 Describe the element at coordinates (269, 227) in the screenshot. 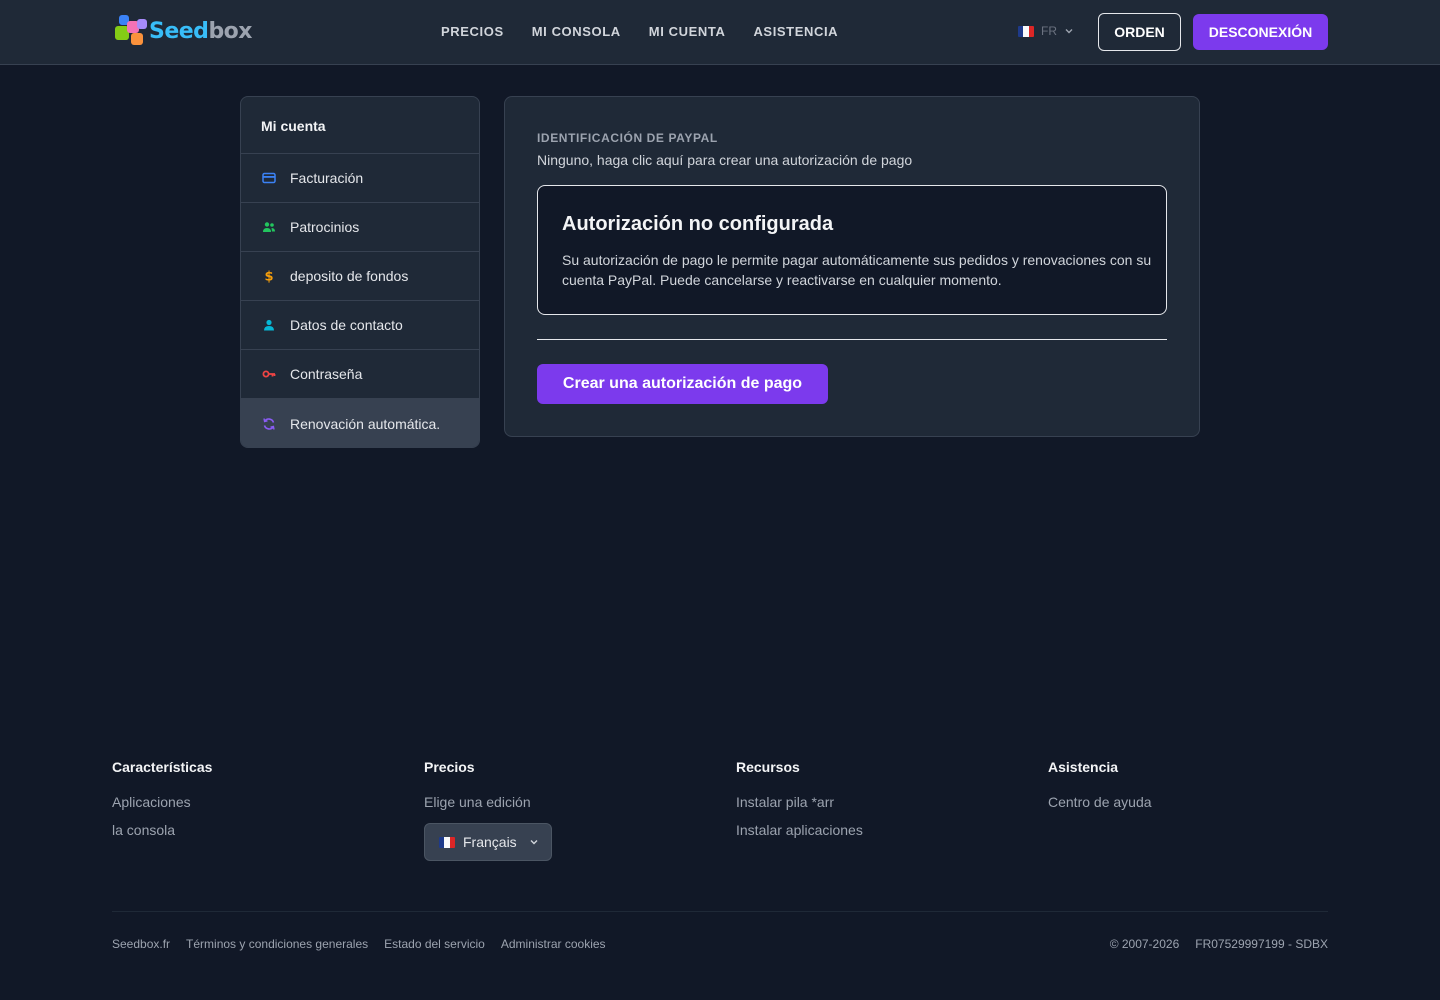

I see `users-icon` at that location.